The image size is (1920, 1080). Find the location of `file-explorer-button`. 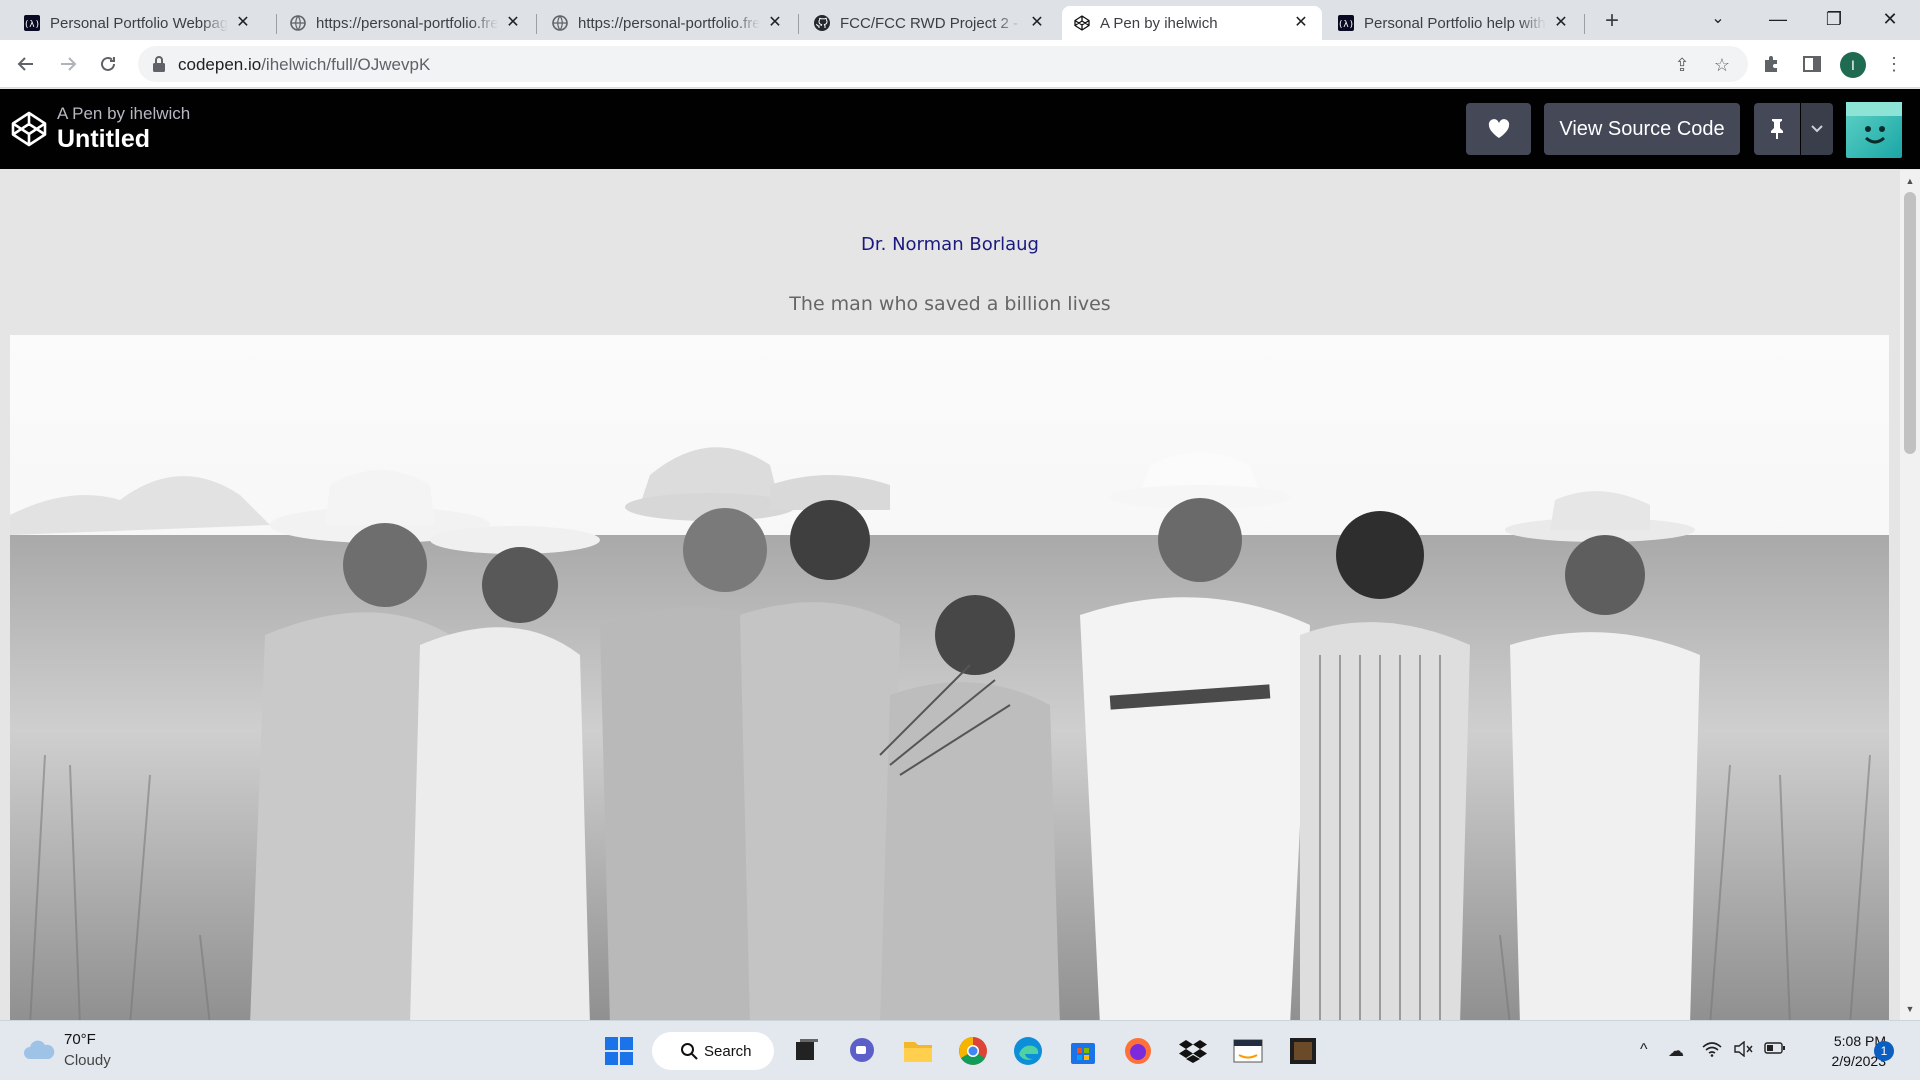

file-explorer-button is located at coordinates (918, 1051).